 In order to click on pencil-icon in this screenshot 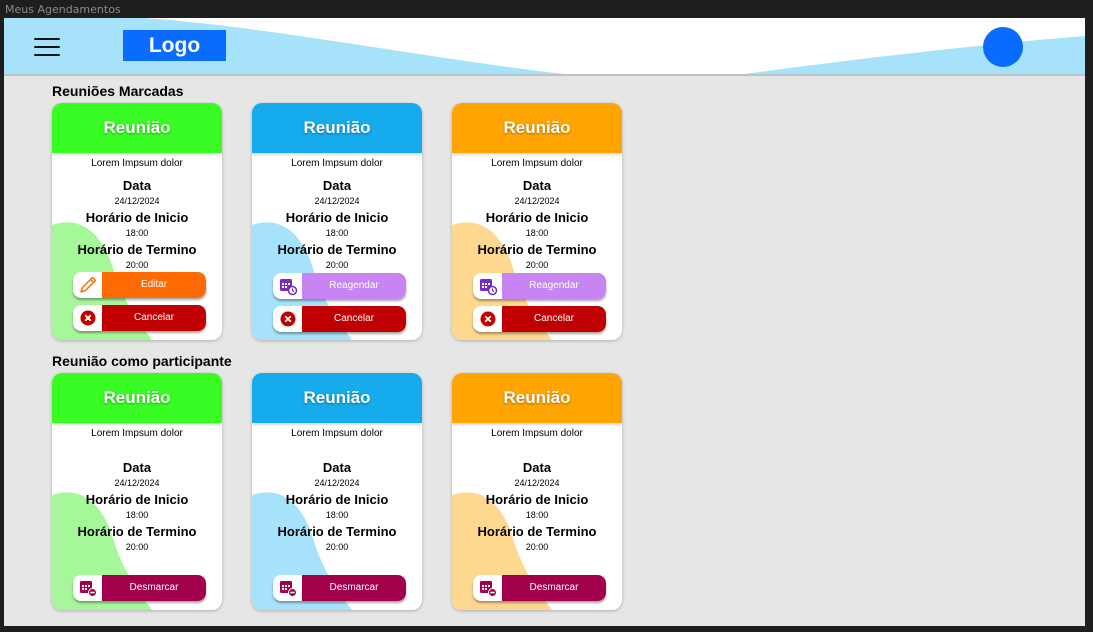, I will do `click(87, 285)`.